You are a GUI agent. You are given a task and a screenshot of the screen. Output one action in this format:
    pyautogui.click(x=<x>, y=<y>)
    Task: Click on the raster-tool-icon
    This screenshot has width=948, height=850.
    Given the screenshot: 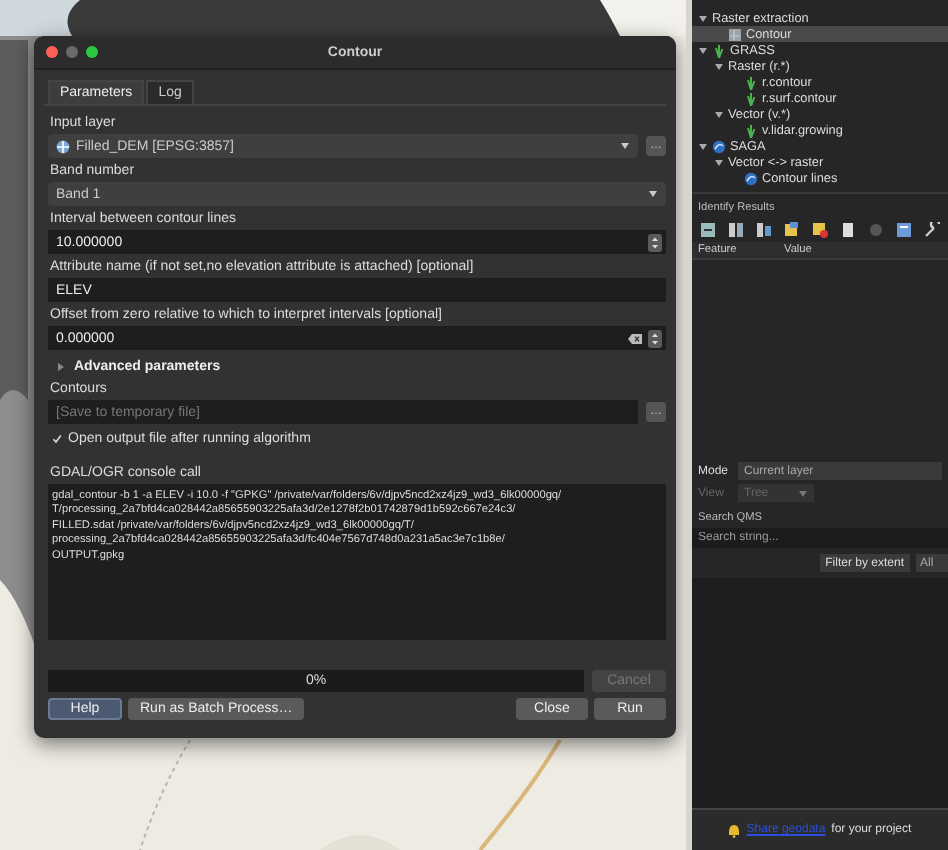 What is the action you would take?
    pyautogui.click(x=735, y=34)
    